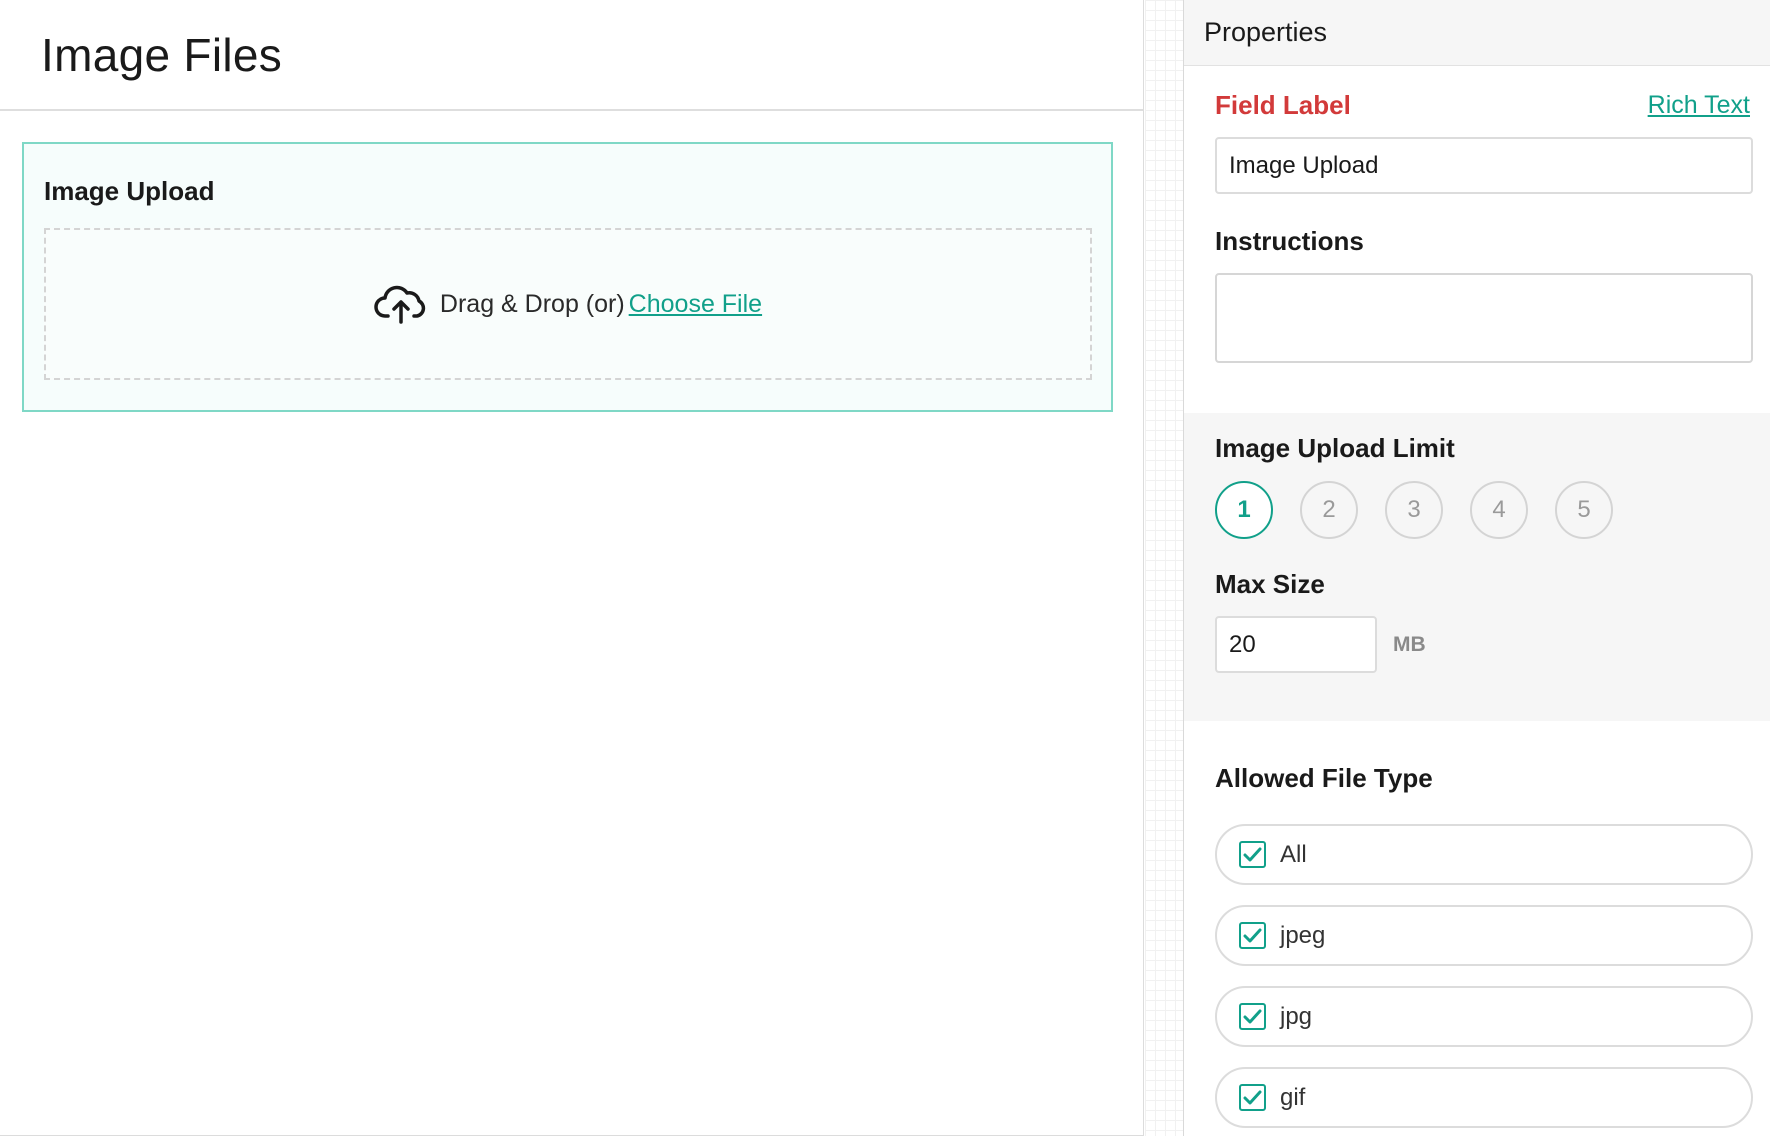  I want to click on upload-dropzone: Drag & Drop (or) Choose File, so click(568, 304).